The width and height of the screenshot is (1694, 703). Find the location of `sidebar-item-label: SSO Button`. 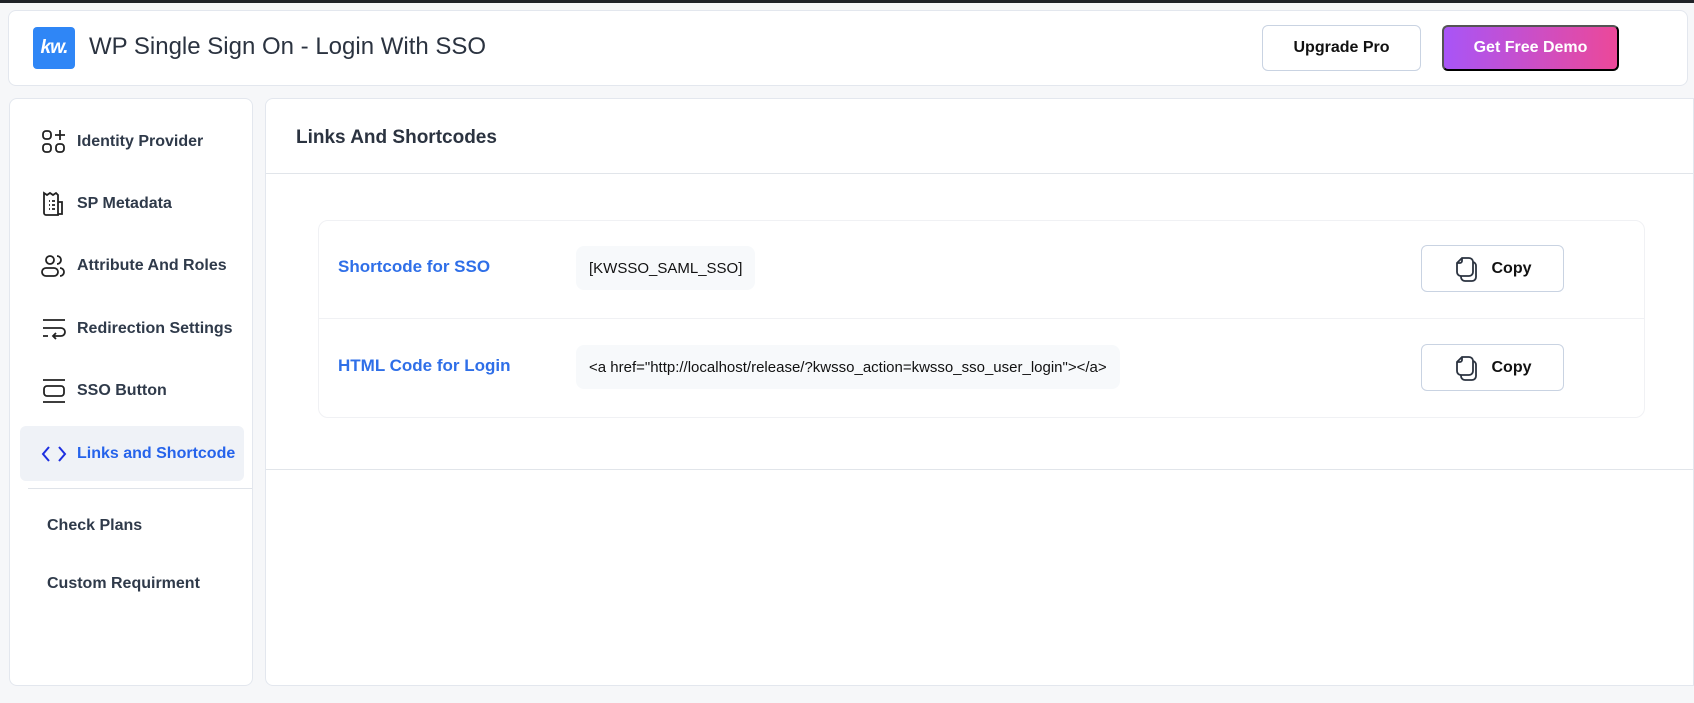

sidebar-item-label: SSO Button is located at coordinates (122, 390).